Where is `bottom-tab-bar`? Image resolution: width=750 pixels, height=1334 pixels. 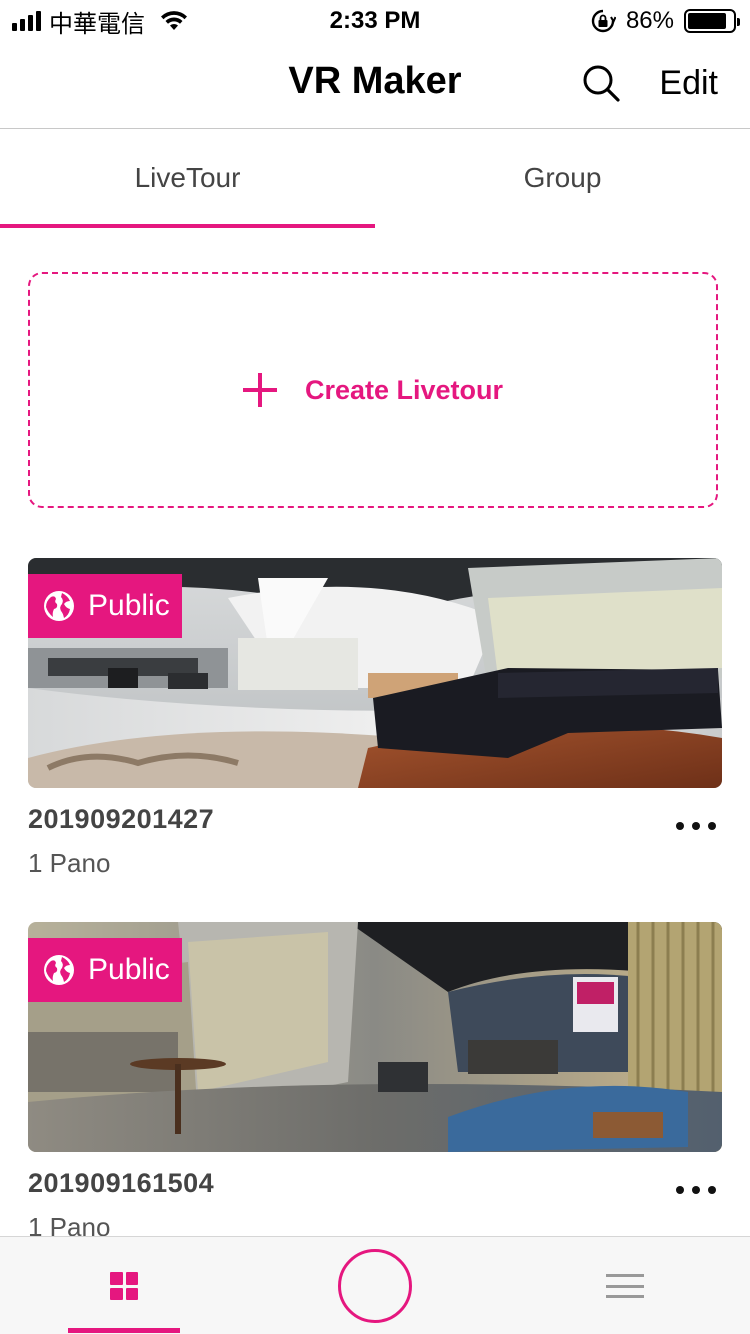
bottom-tab-bar is located at coordinates (375, 1285).